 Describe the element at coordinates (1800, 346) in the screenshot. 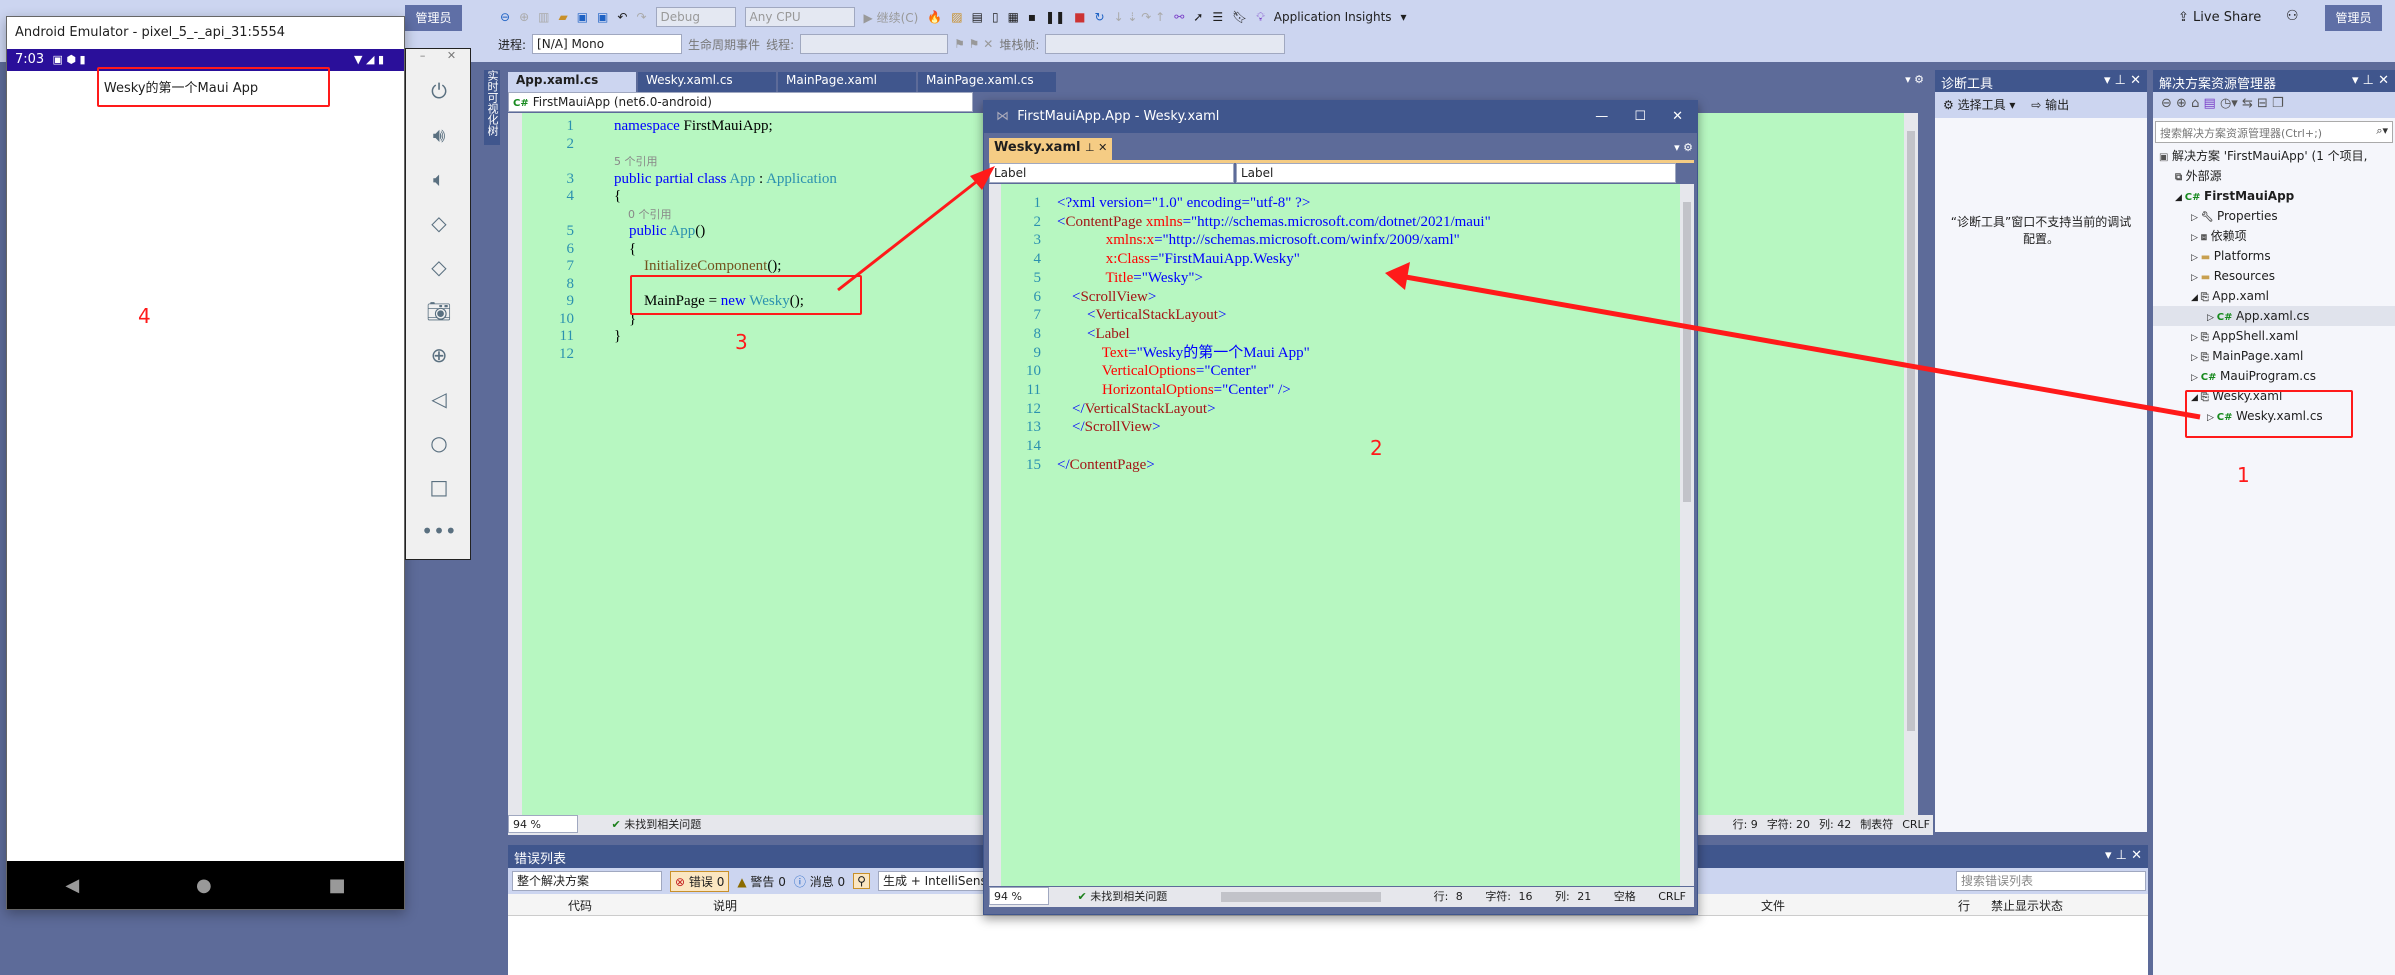

I see `arrow-to-xaml` at that location.